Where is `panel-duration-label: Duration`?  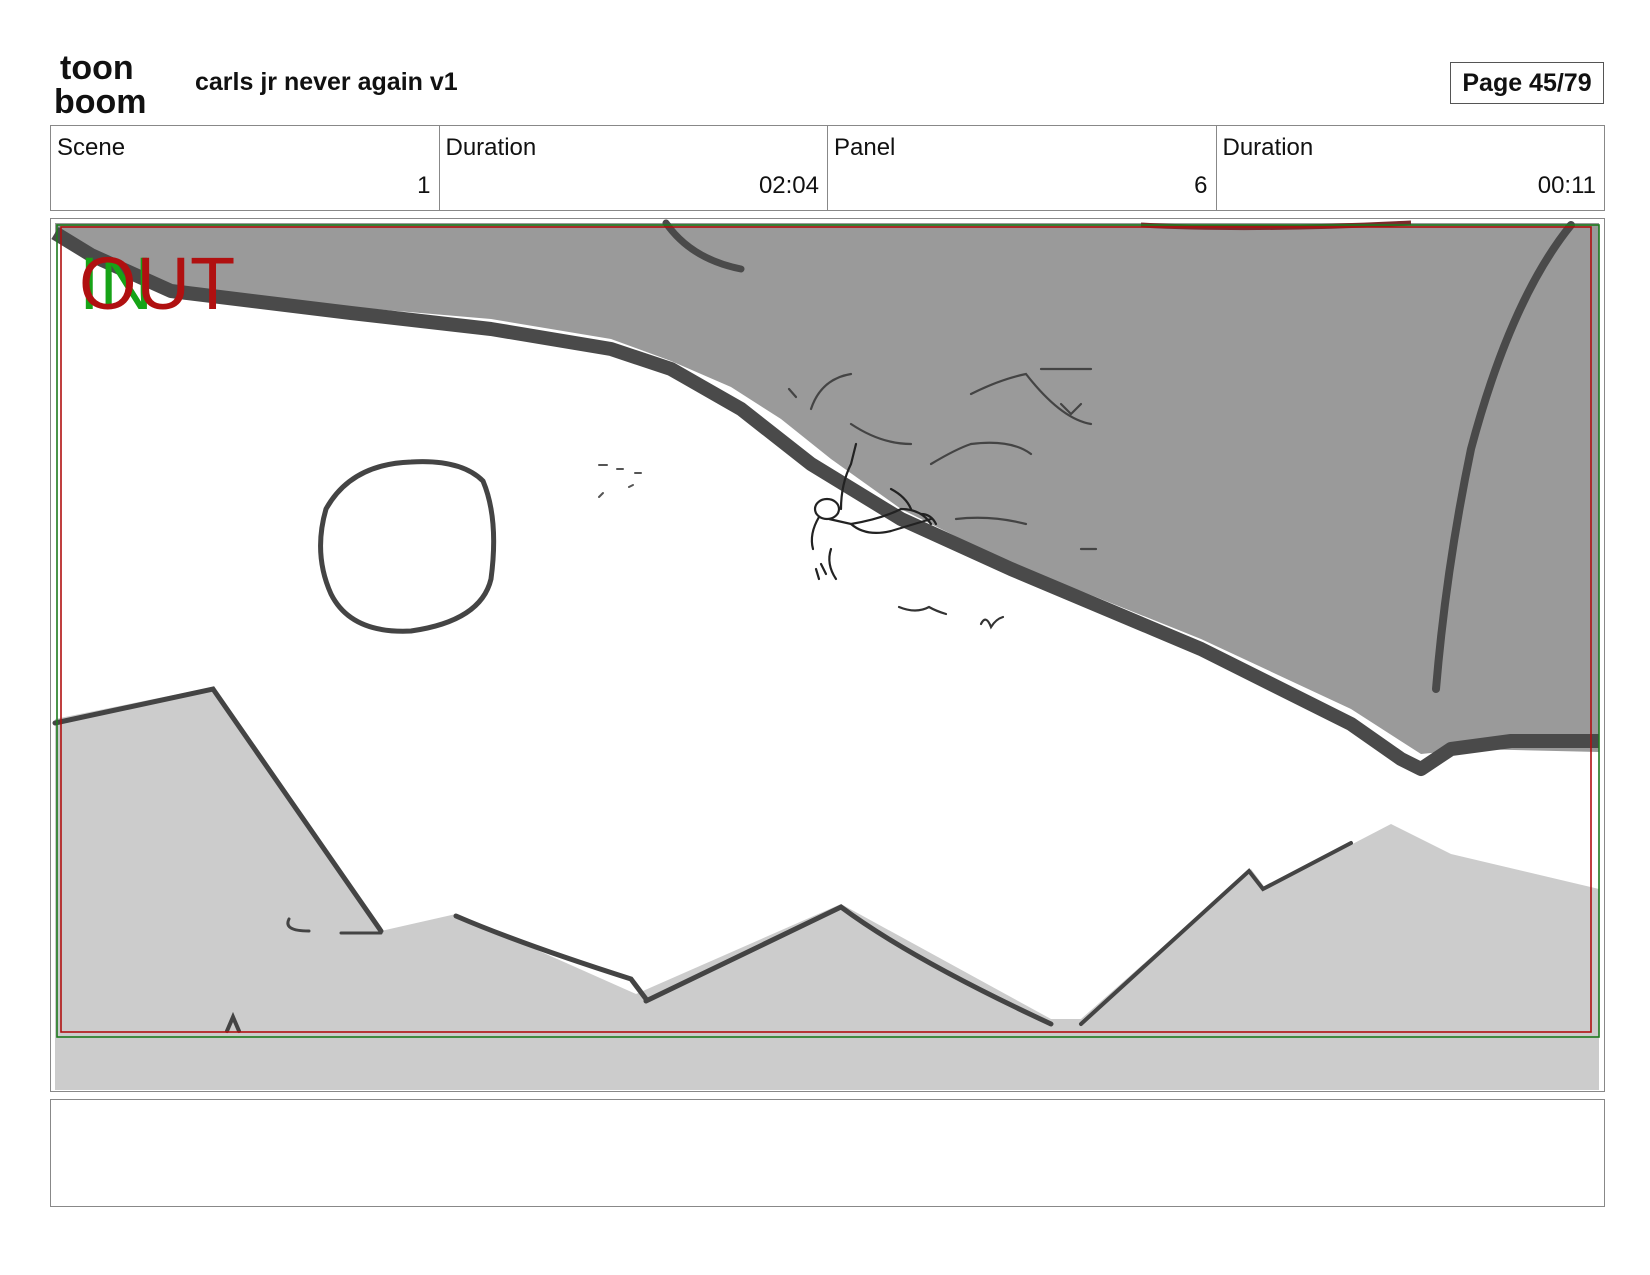
panel-duration-label: Duration is located at coordinates (1268, 147).